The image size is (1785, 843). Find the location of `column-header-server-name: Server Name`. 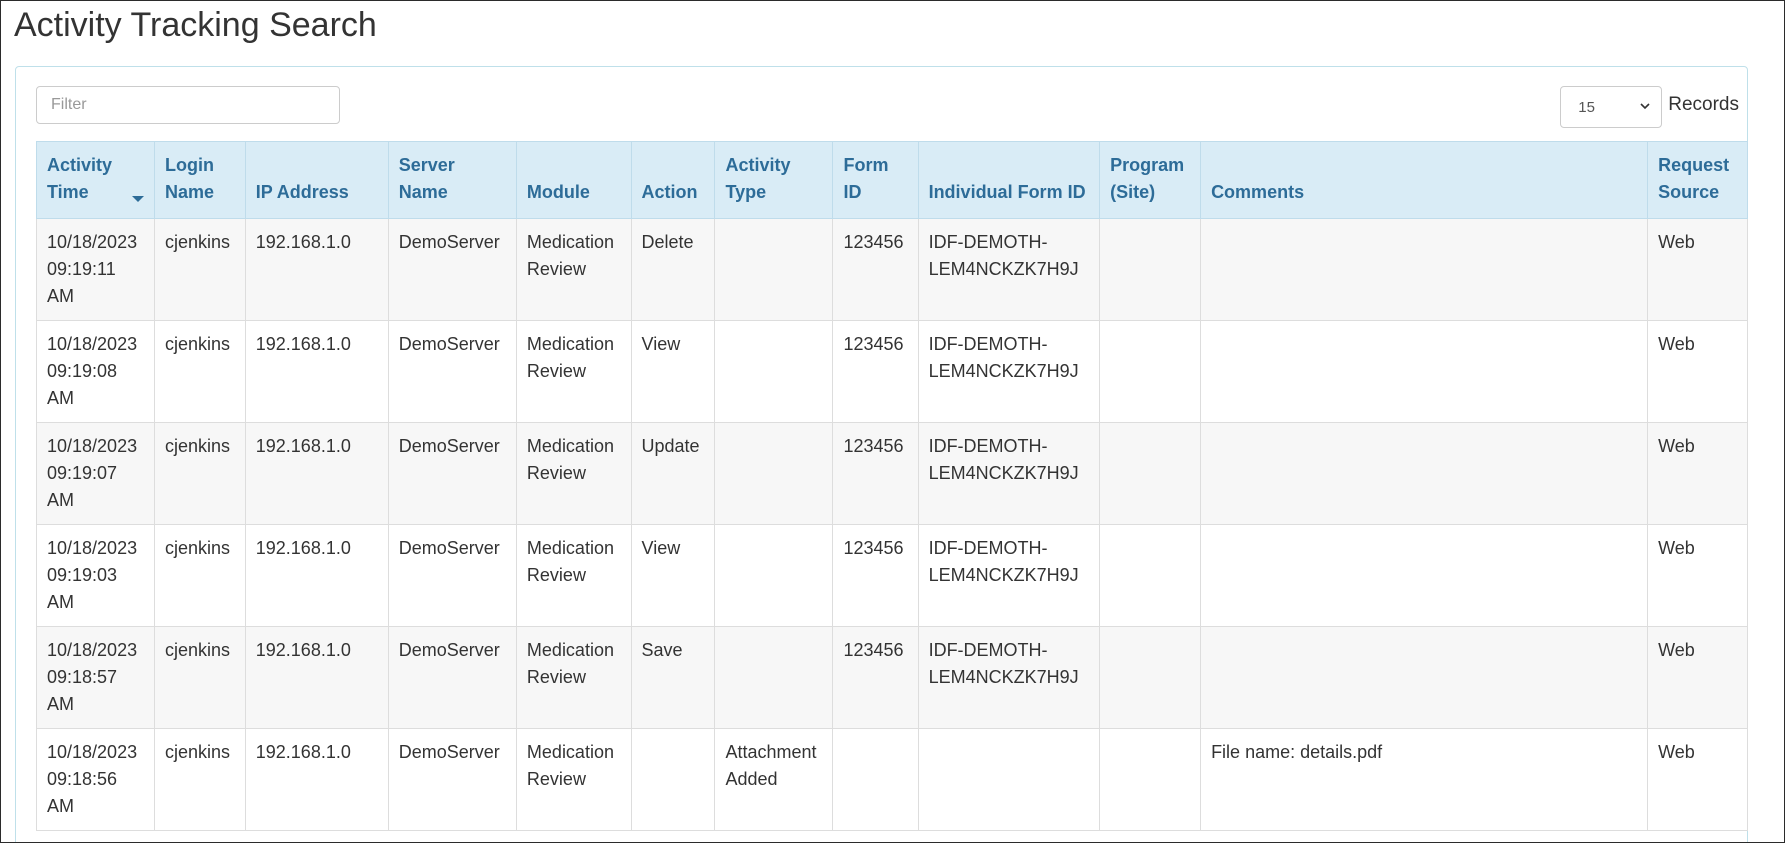

column-header-server-name: Server Name is located at coordinates (452, 180).